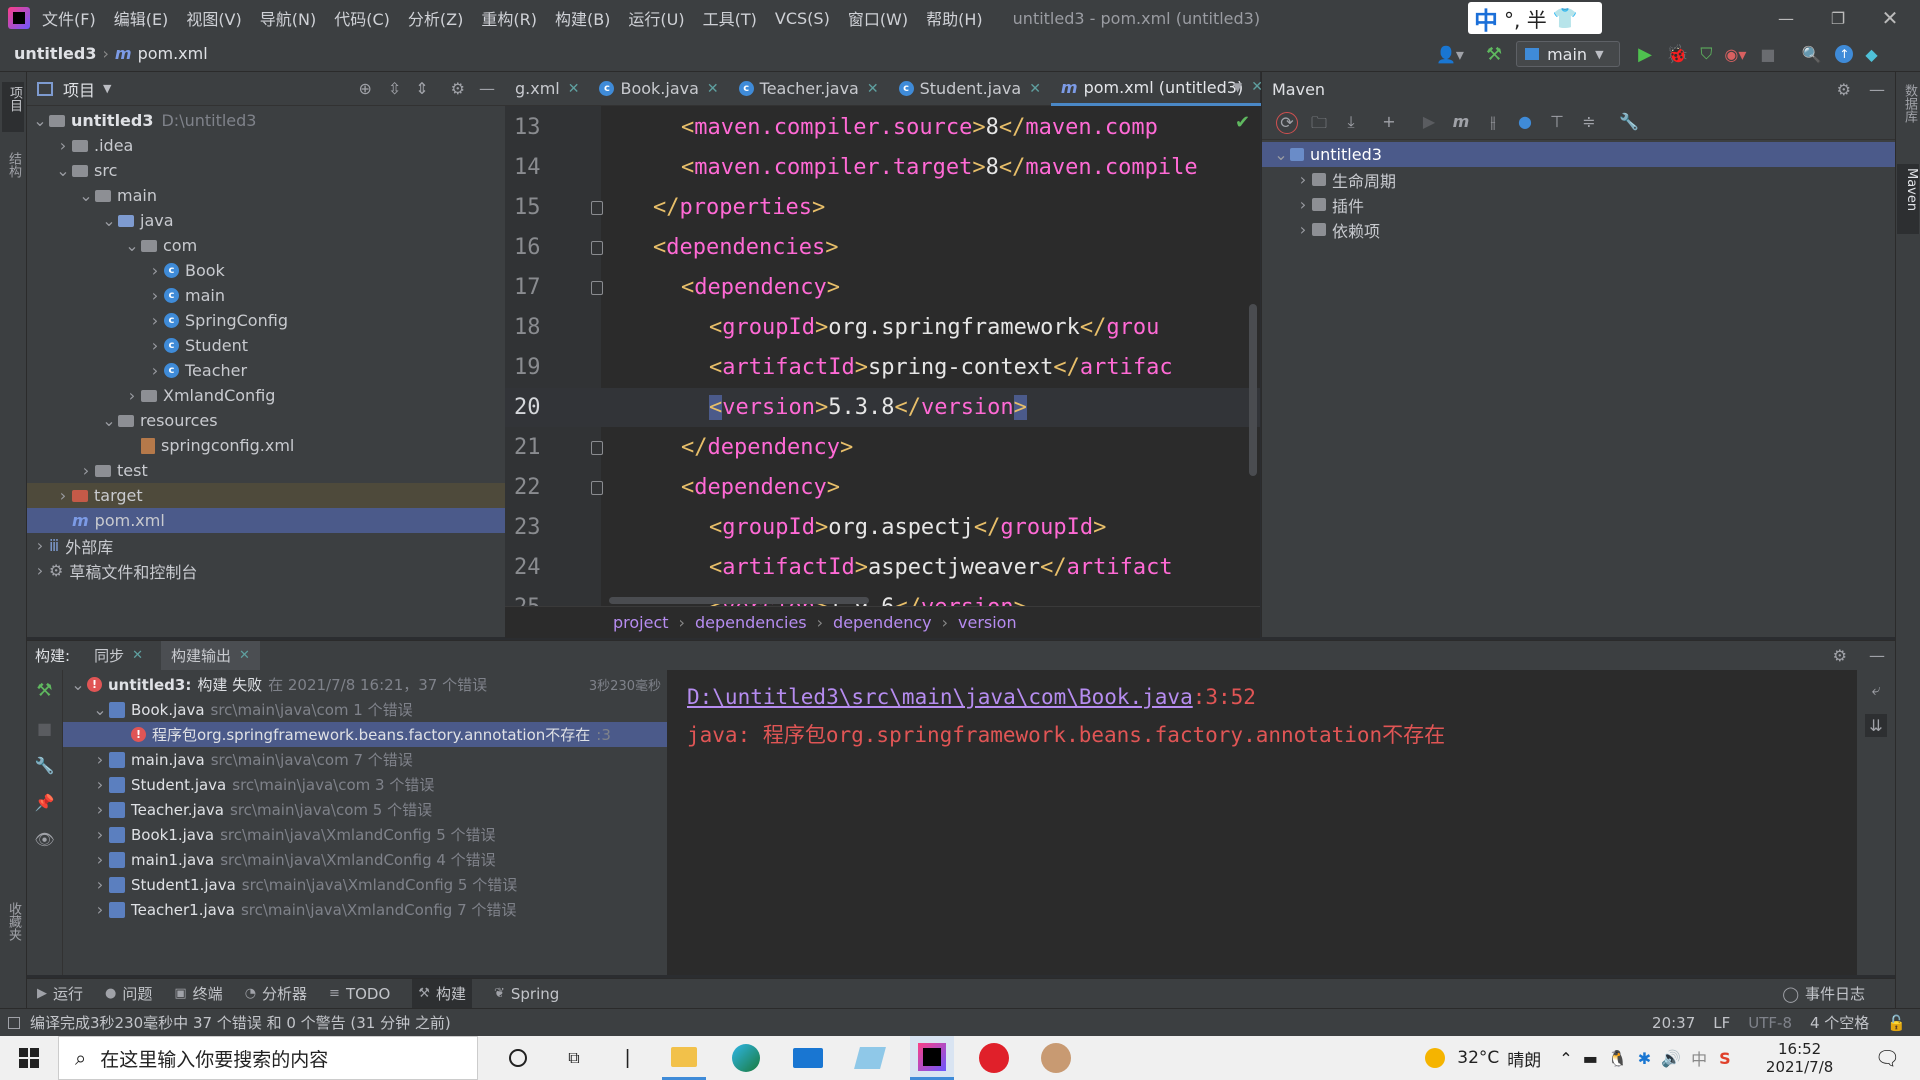 Image resolution: width=1920 pixels, height=1080 pixels. Describe the element at coordinates (107, 88) in the screenshot. I see `chevron-down-icon: ▼` at that location.